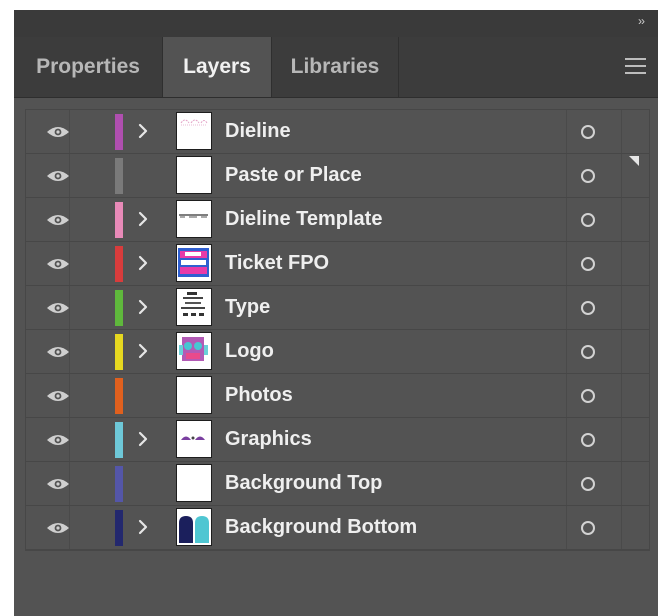  I want to click on layer-name: Logo, so click(249, 351).